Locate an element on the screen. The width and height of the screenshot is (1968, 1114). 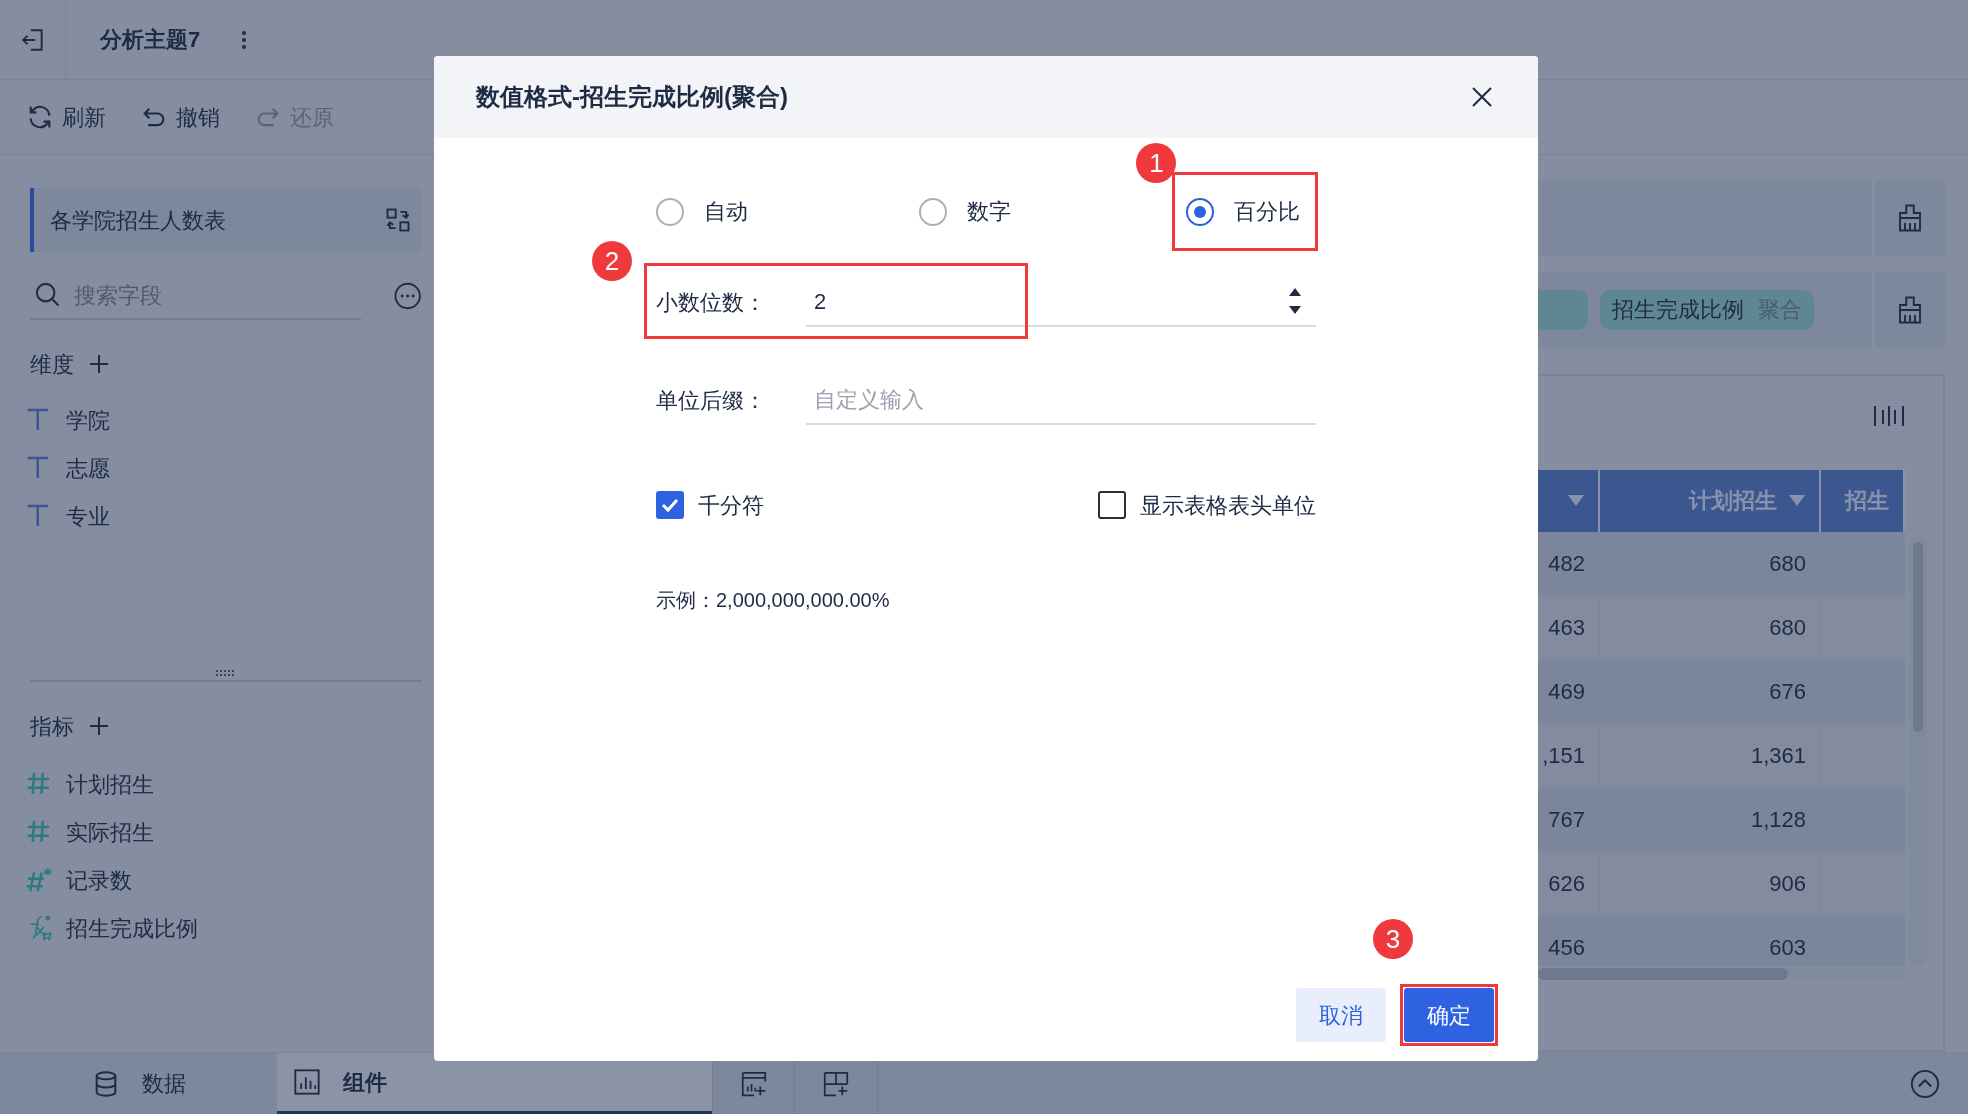
table-name: 各学院招生人数表 is located at coordinates (138, 220).